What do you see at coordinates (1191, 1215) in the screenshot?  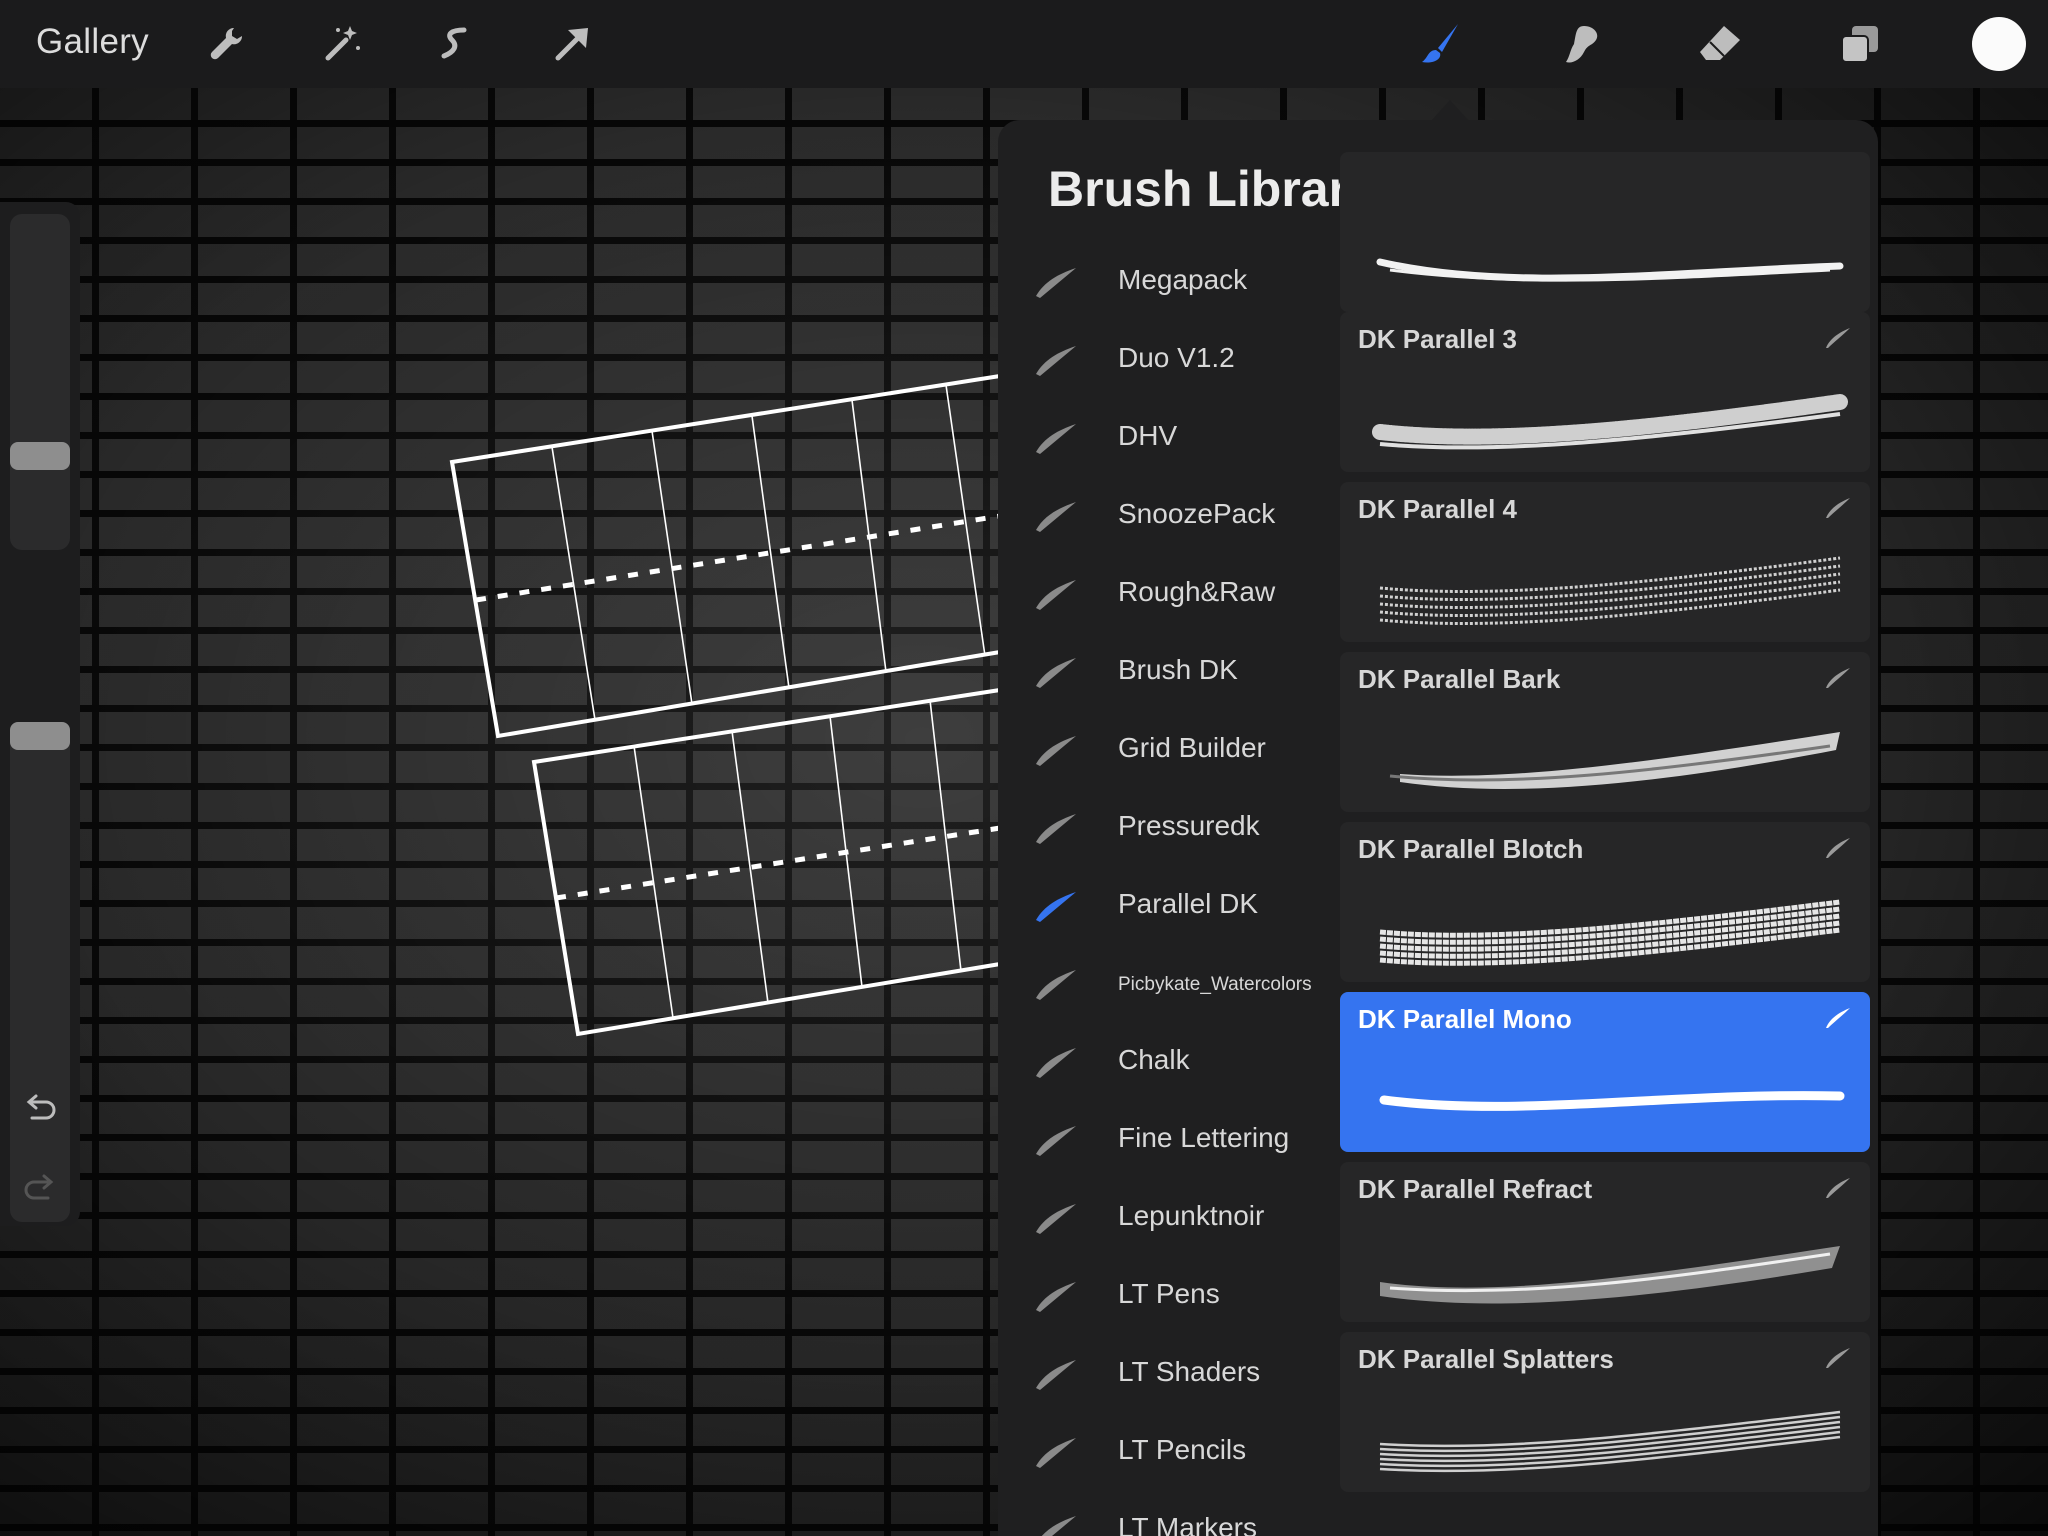 I see `brush-set-label: Lepunktnoir` at bounding box center [1191, 1215].